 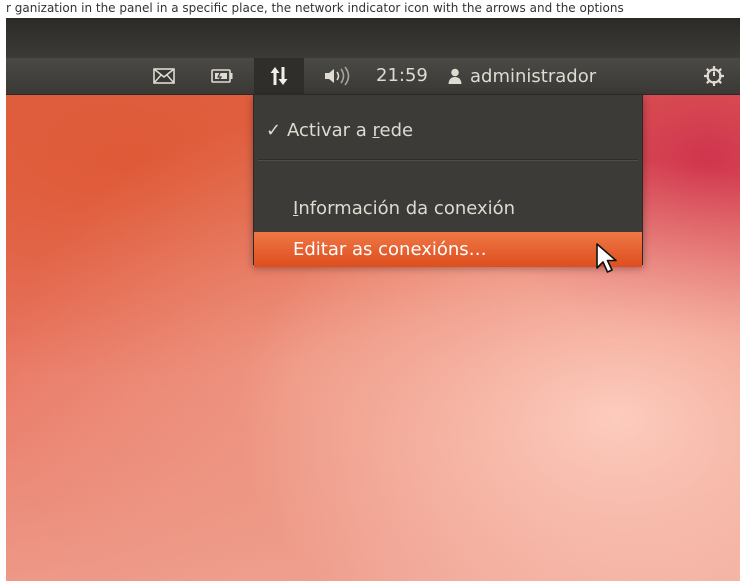 I want to click on menu-item-connection-info: Información da conexión, so click(x=448, y=209).